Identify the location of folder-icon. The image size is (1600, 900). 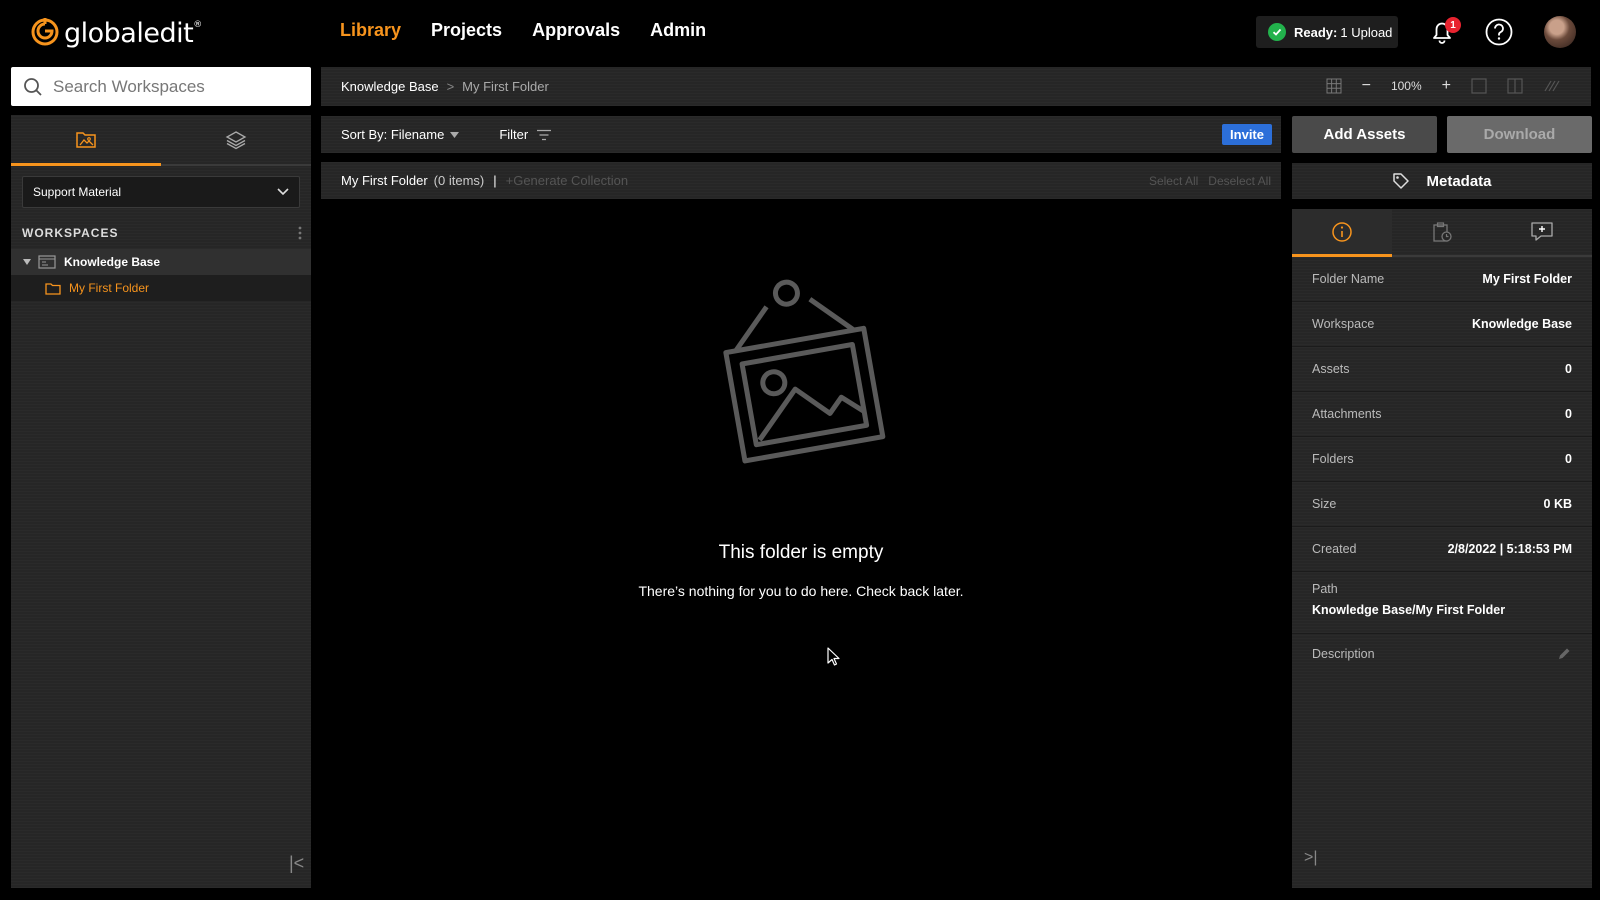
(53, 288).